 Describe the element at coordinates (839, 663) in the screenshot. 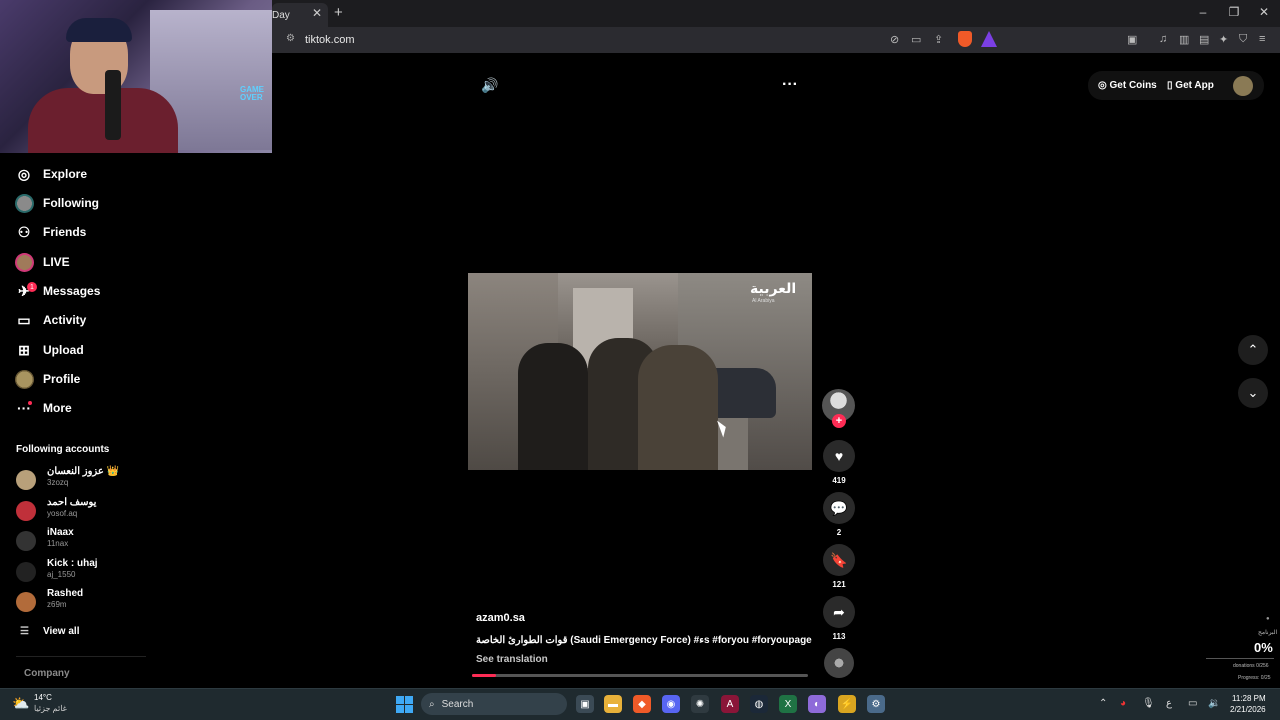

I see `sound-disc` at that location.